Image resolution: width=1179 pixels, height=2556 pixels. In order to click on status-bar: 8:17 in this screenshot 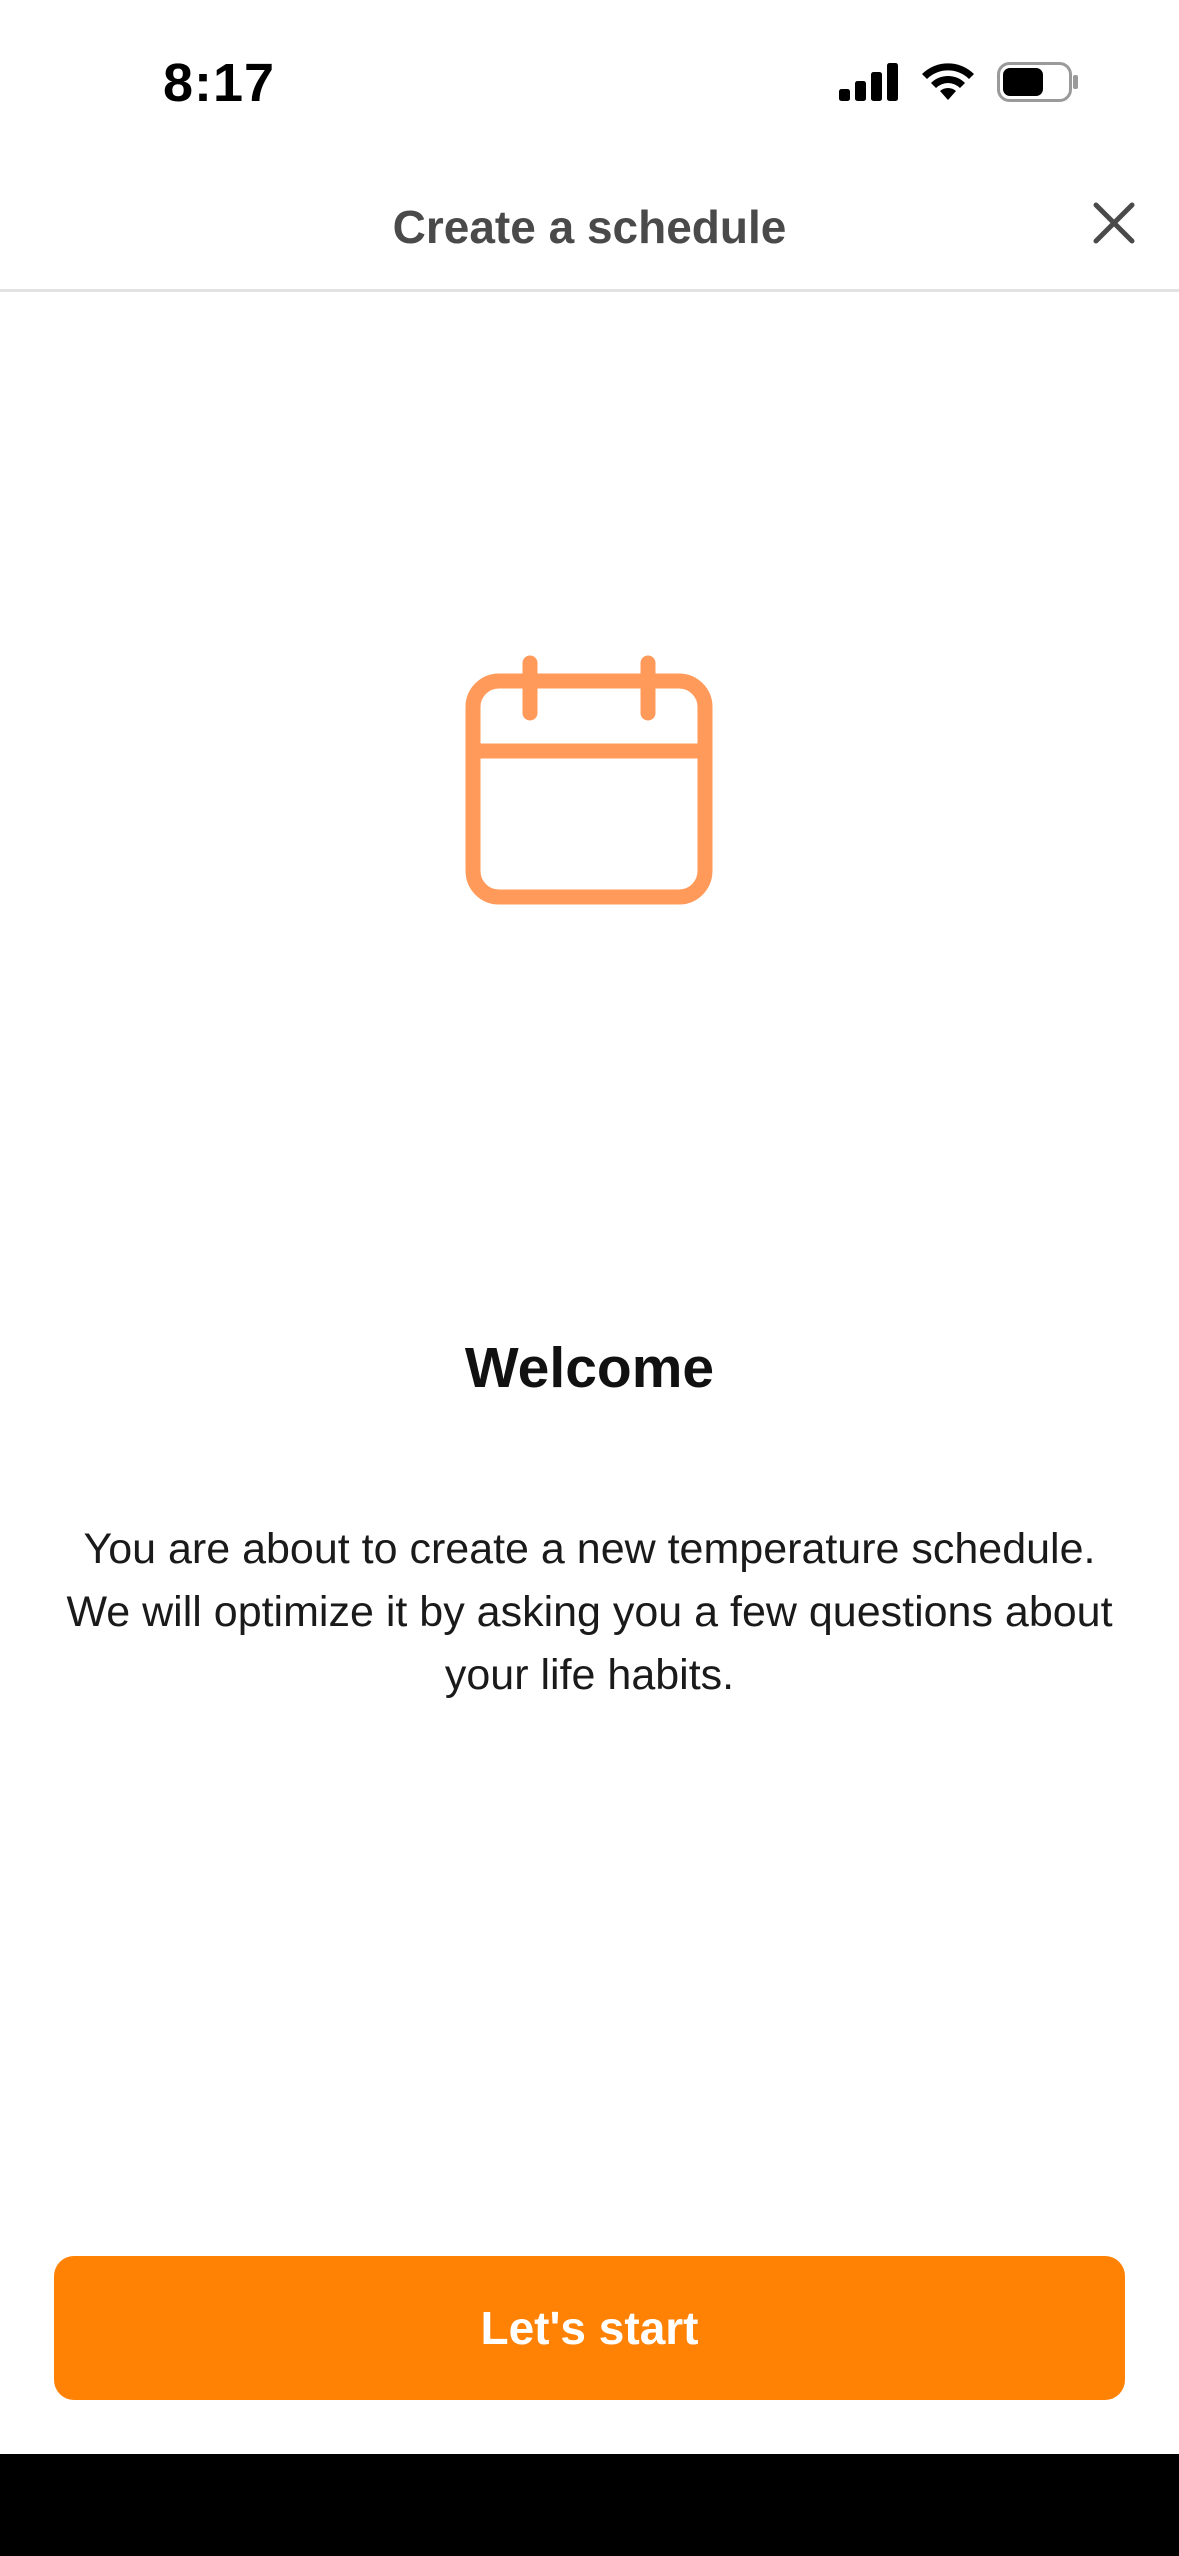, I will do `click(589, 85)`.